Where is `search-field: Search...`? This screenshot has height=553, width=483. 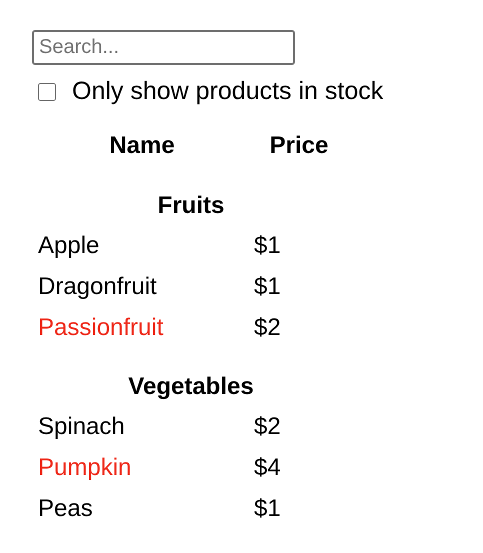 search-field: Search... is located at coordinates (163, 47).